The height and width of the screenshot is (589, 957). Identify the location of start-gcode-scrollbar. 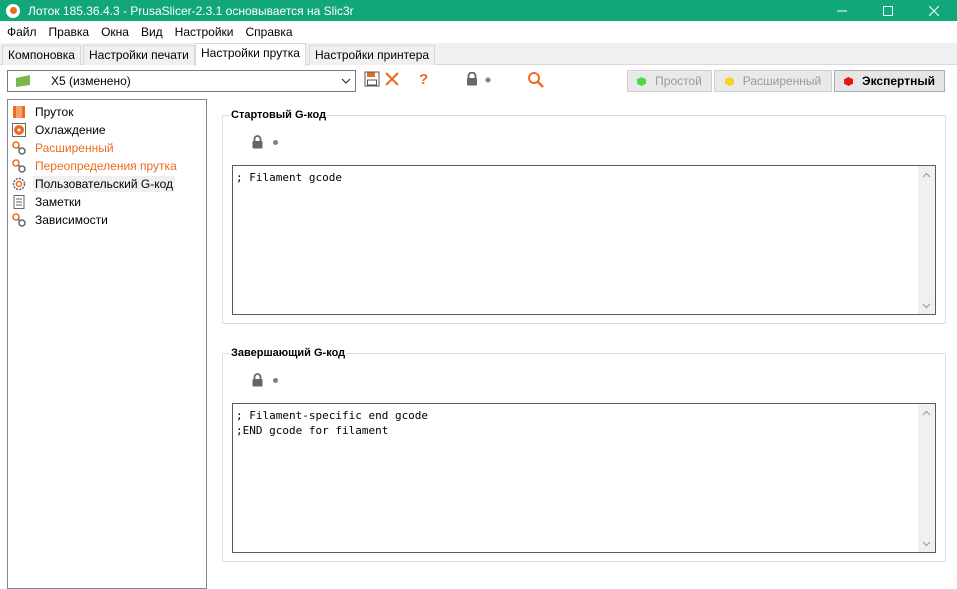
(926, 240).